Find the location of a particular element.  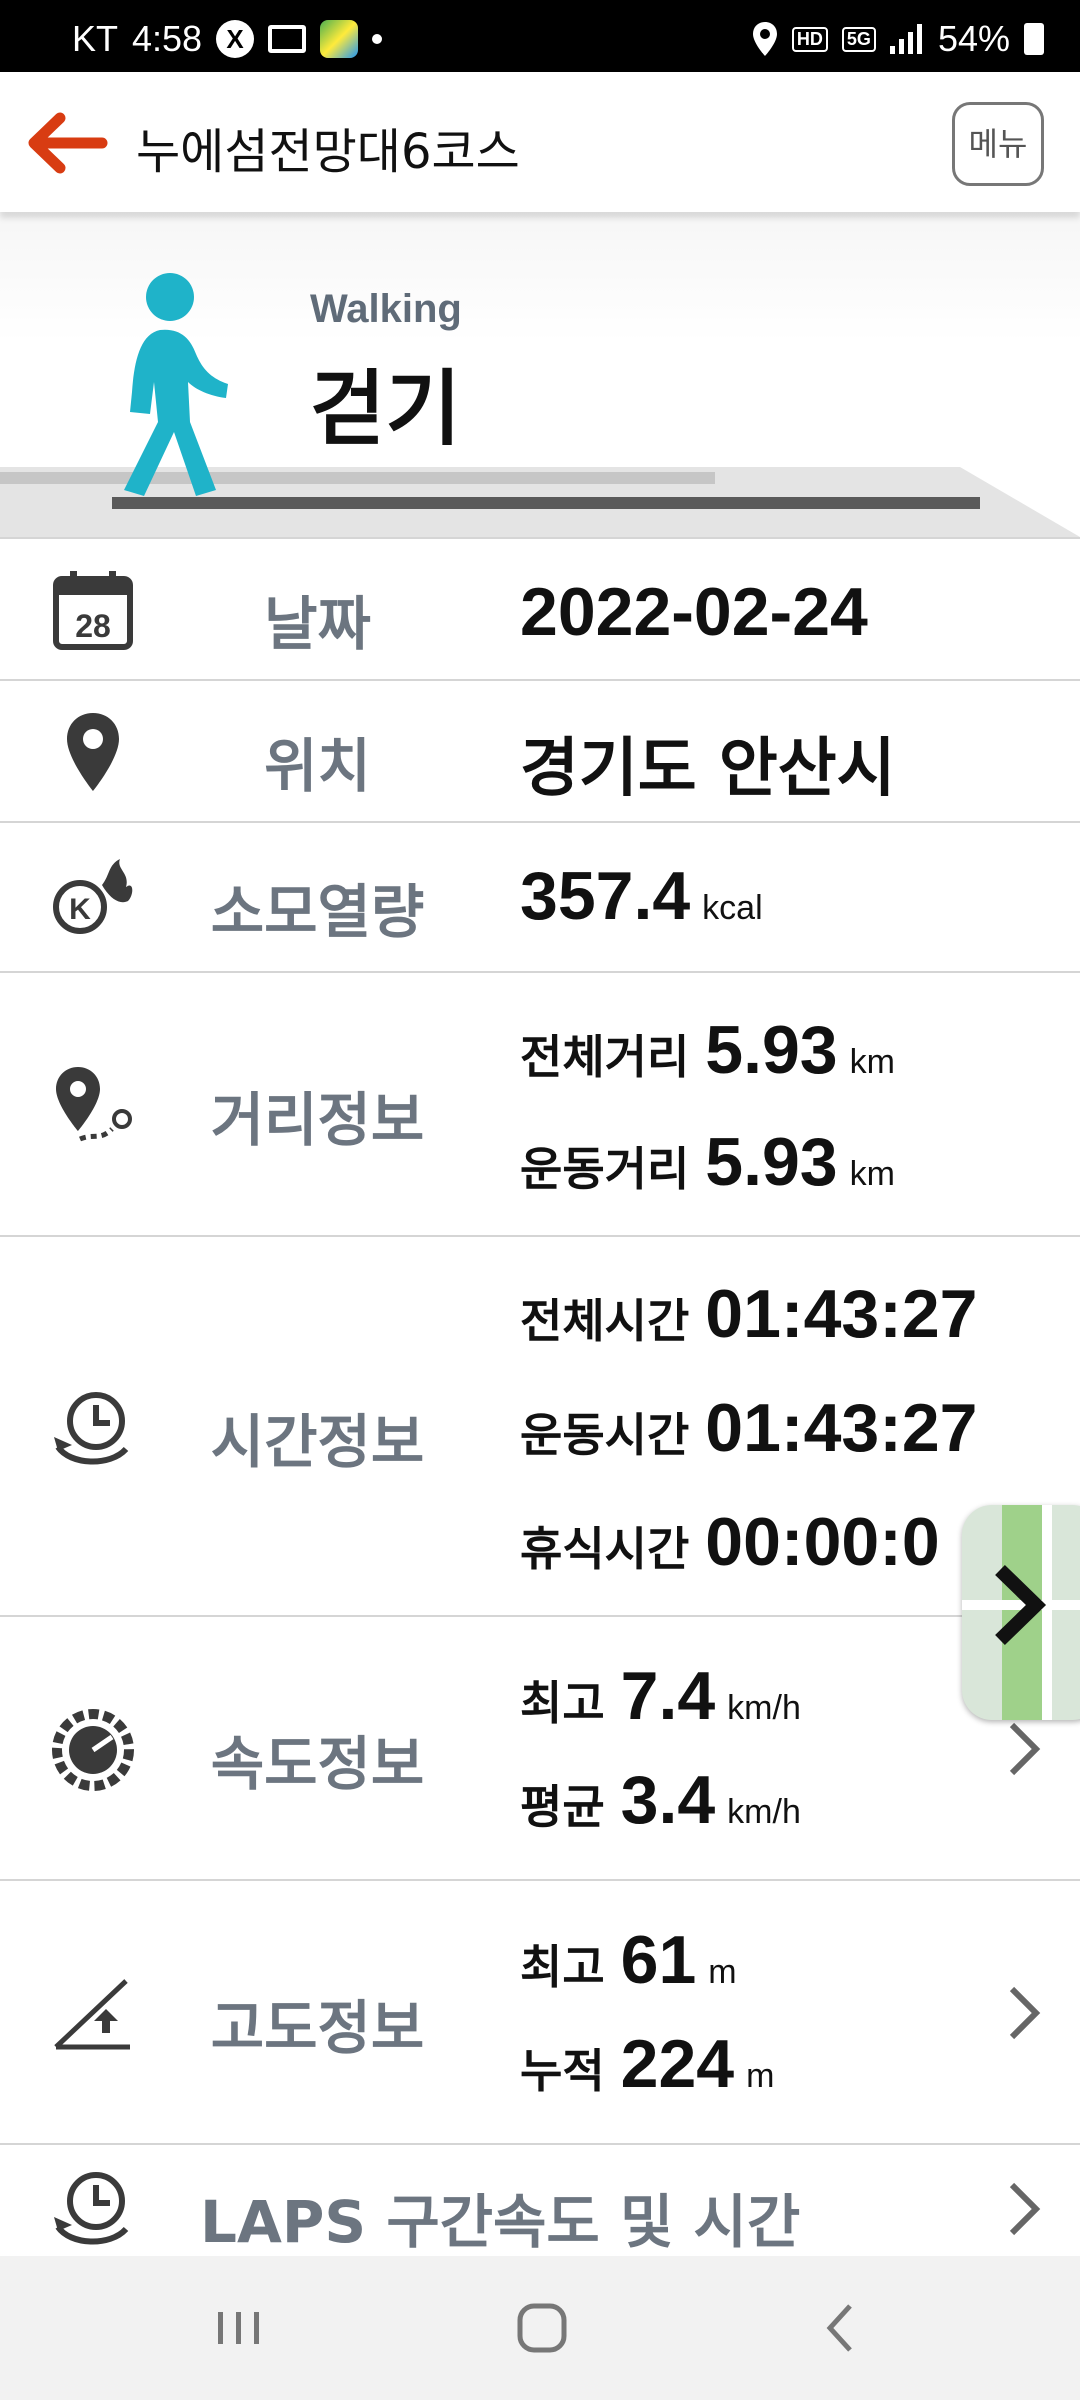

location-value: 경기도 안산시 is located at coordinates (708, 769).